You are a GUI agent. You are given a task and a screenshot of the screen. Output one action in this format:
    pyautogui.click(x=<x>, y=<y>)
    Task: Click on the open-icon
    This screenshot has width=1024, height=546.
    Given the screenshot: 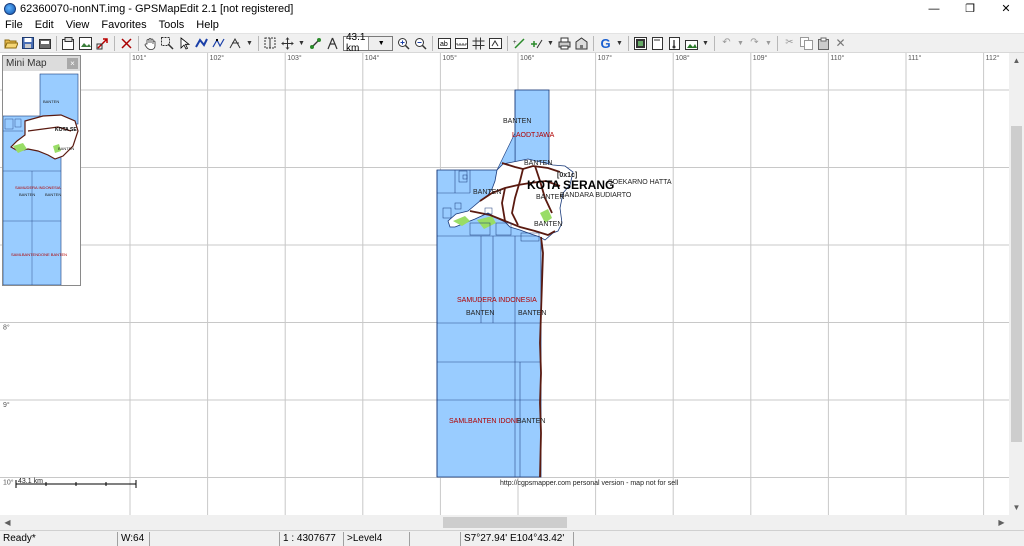 What is the action you would take?
    pyautogui.click(x=10, y=43)
    